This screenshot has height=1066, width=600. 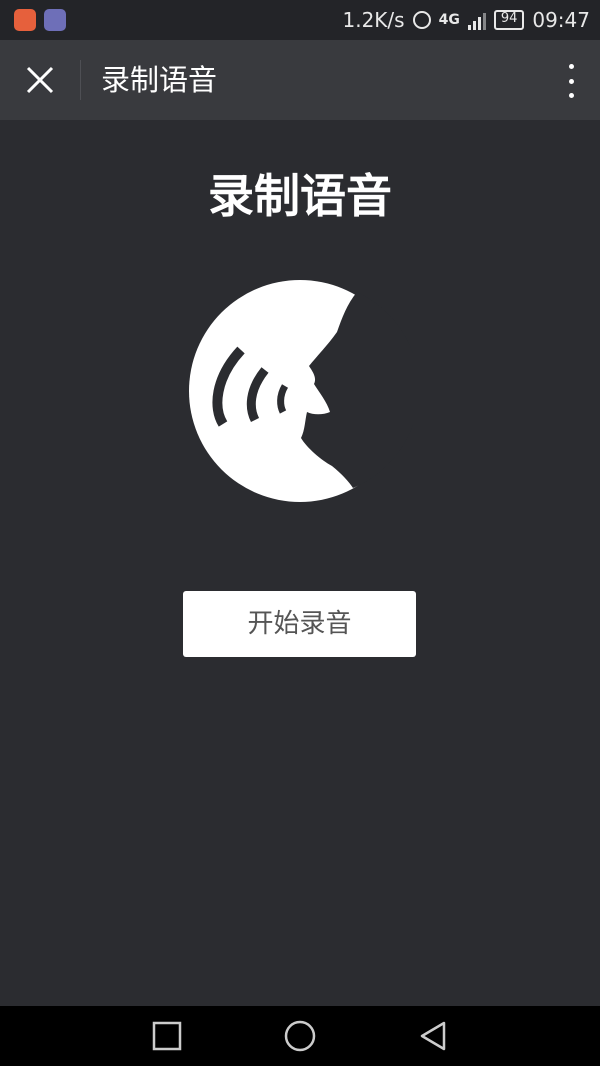 What do you see at coordinates (449, 20) in the screenshot?
I see `network-type: 4G` at bounding box center [449, 20].